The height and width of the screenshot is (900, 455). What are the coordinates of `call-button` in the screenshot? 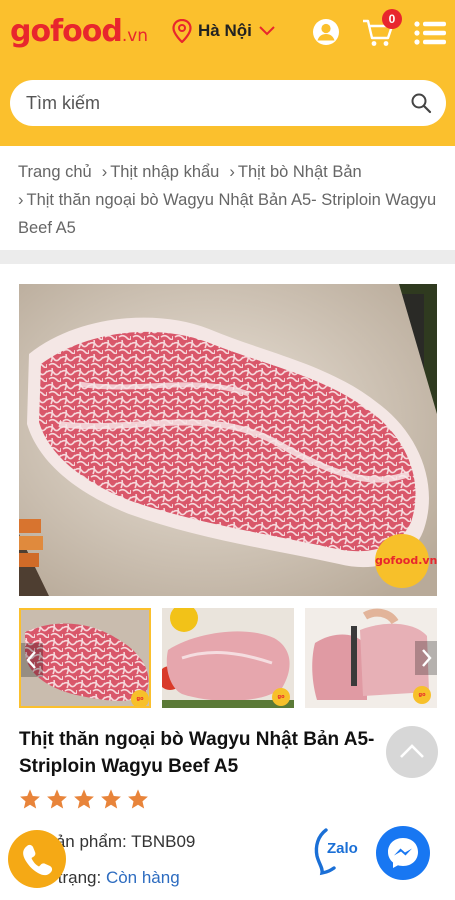 It's located at (37, 859).